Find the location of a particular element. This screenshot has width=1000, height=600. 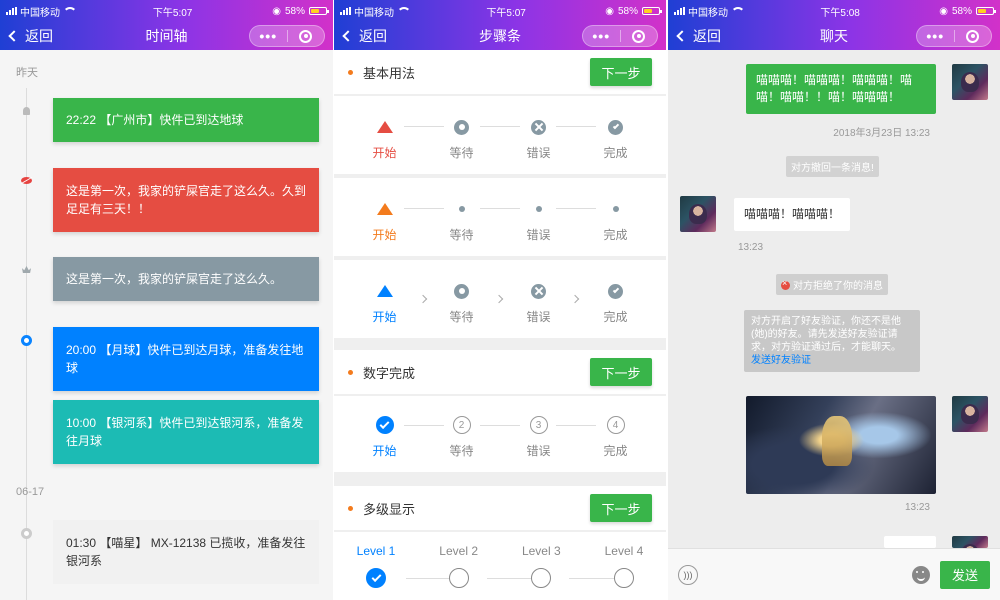

wifi-icon is located at coordinates (404, 11).